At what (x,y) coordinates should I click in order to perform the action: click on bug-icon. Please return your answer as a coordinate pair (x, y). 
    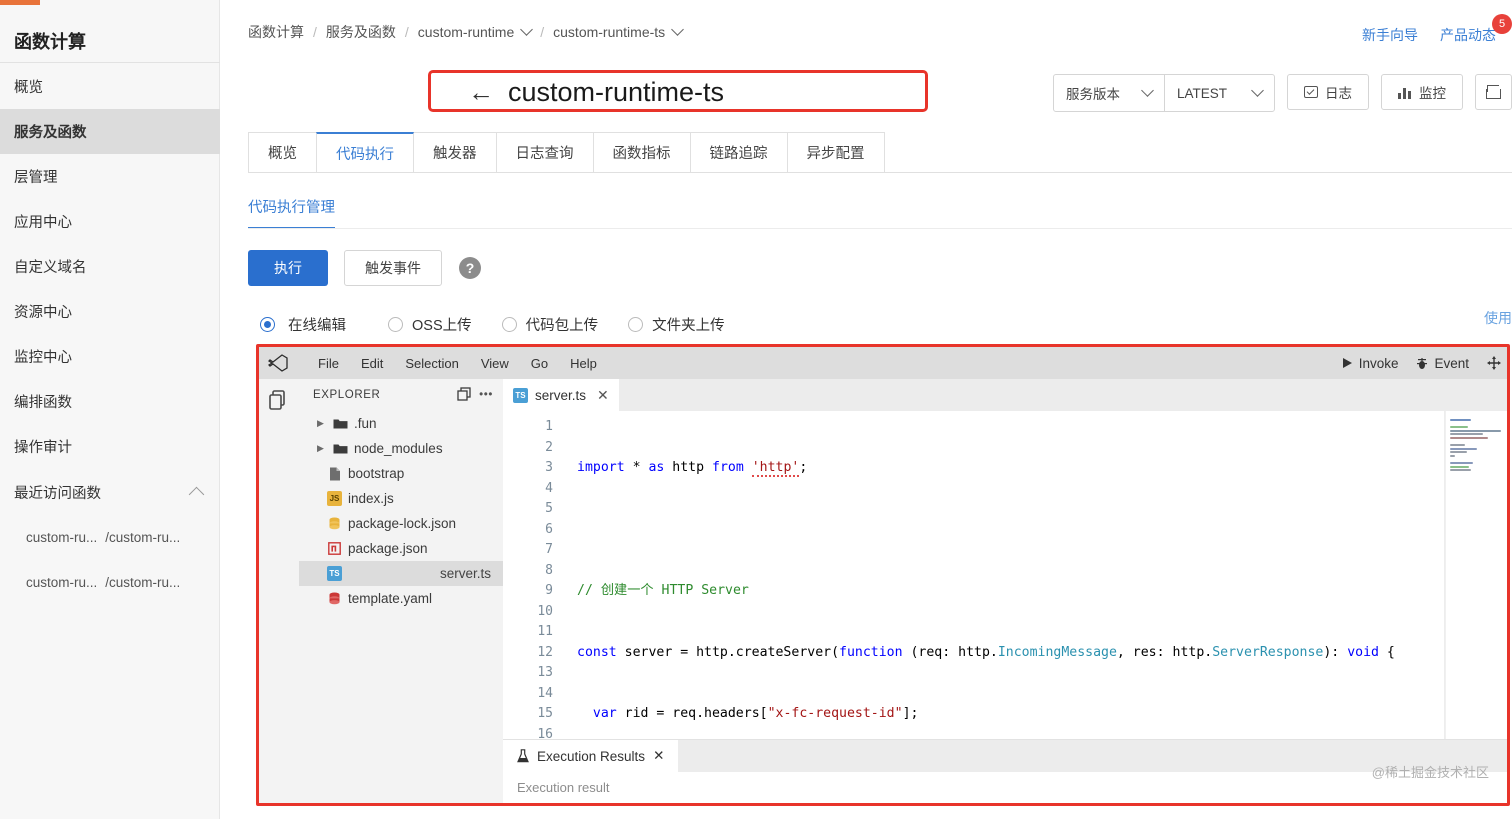
    Looking at the image, I should click on (1422, 363).